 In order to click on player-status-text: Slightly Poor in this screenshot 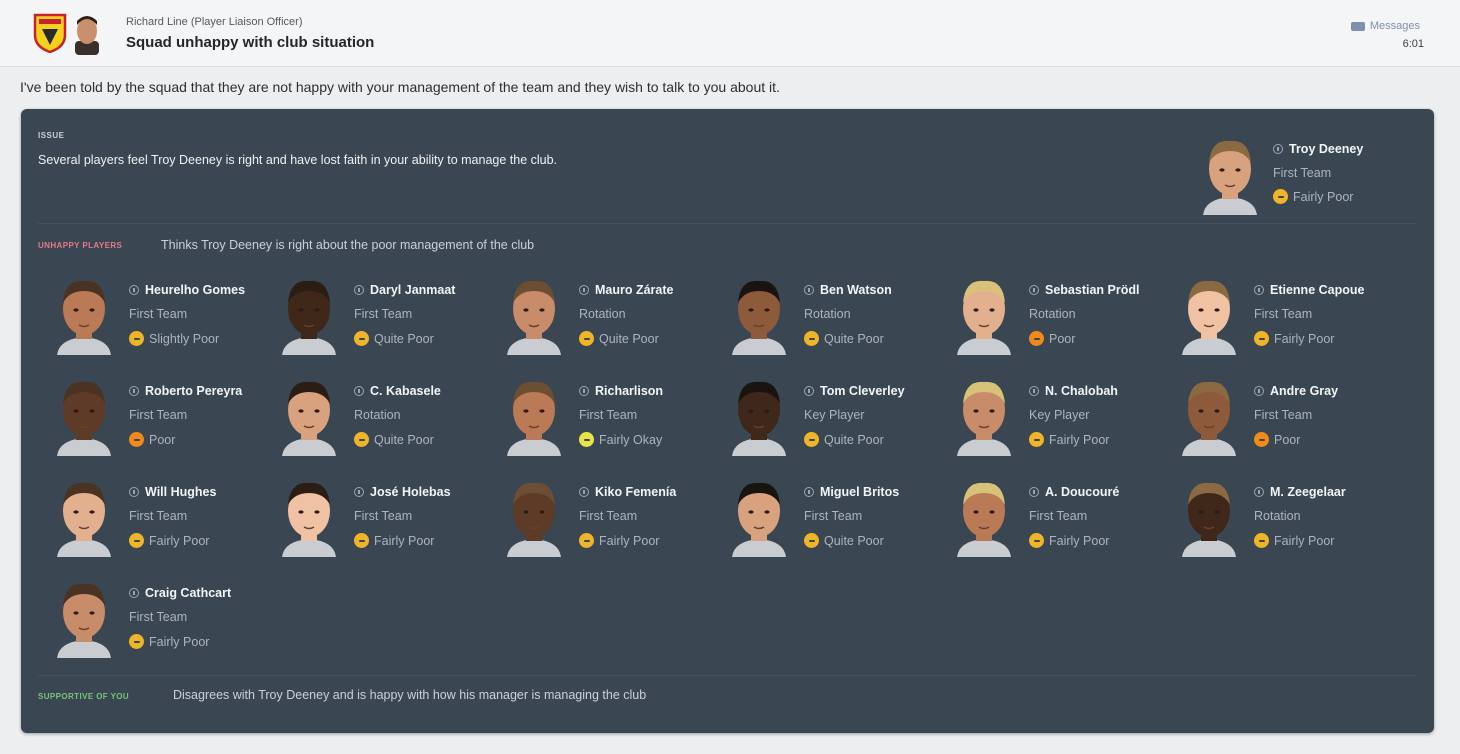, I will do `click(184, 338)`.